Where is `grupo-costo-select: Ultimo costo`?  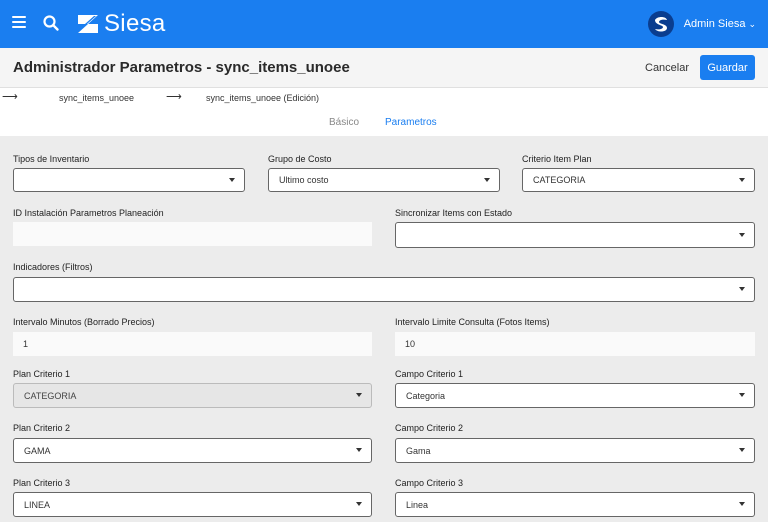
grupo-costo-select: Ultimo costo is located at coordinates (384, 180).